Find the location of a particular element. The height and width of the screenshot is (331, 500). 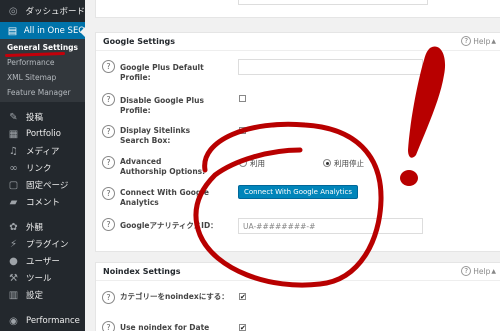

submenu-feature-manager: Feature Manager is located at coordinates (39, 92).